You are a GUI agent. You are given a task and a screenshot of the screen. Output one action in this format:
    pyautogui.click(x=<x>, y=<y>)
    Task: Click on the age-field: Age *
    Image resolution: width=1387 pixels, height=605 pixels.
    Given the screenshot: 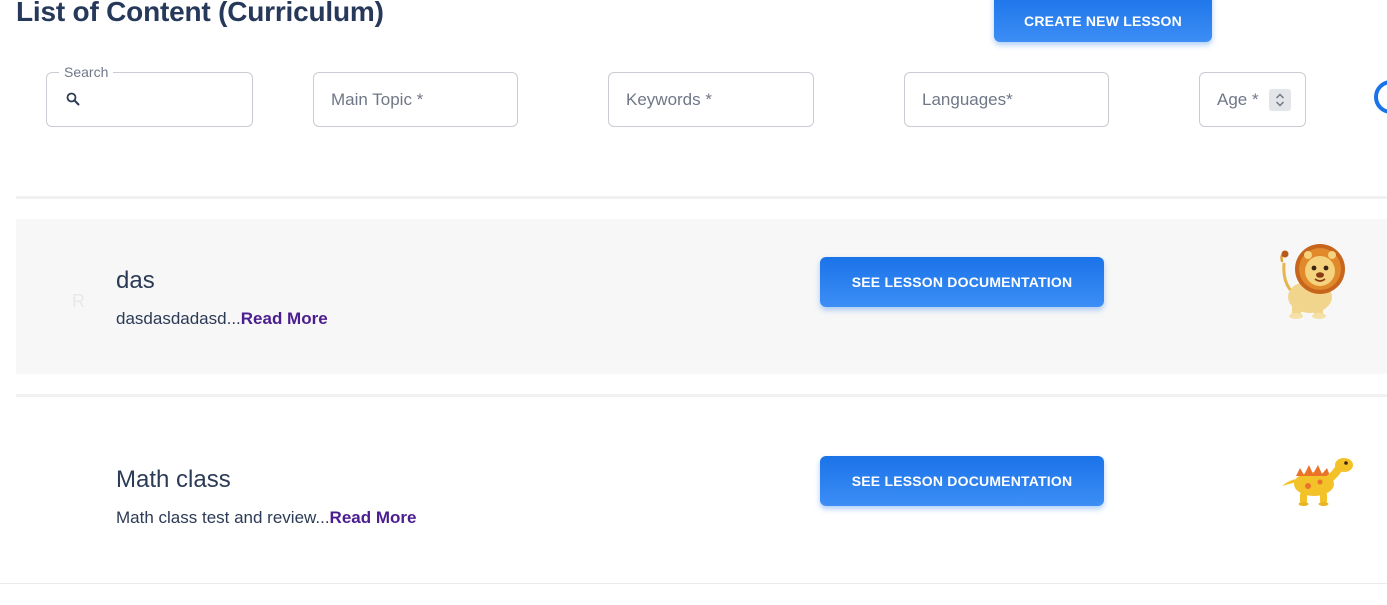 What is the action you would take?
    pyautogui.click(x=1252, y=99)
    